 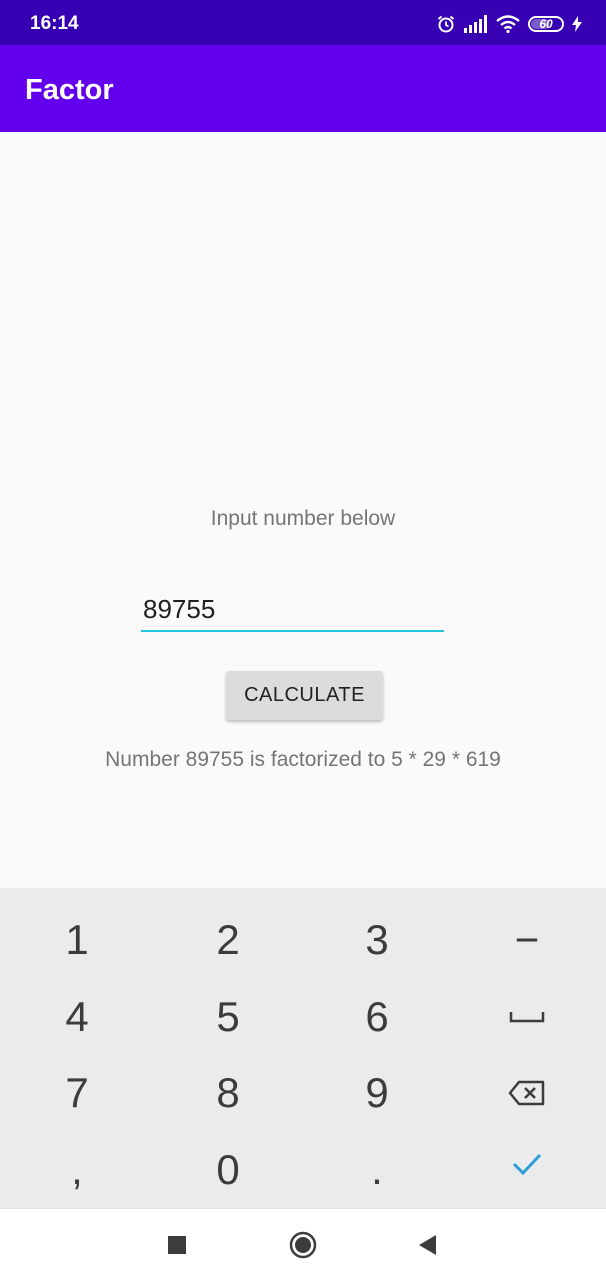 I want to click on key-done, so click(x=527, y=1164).